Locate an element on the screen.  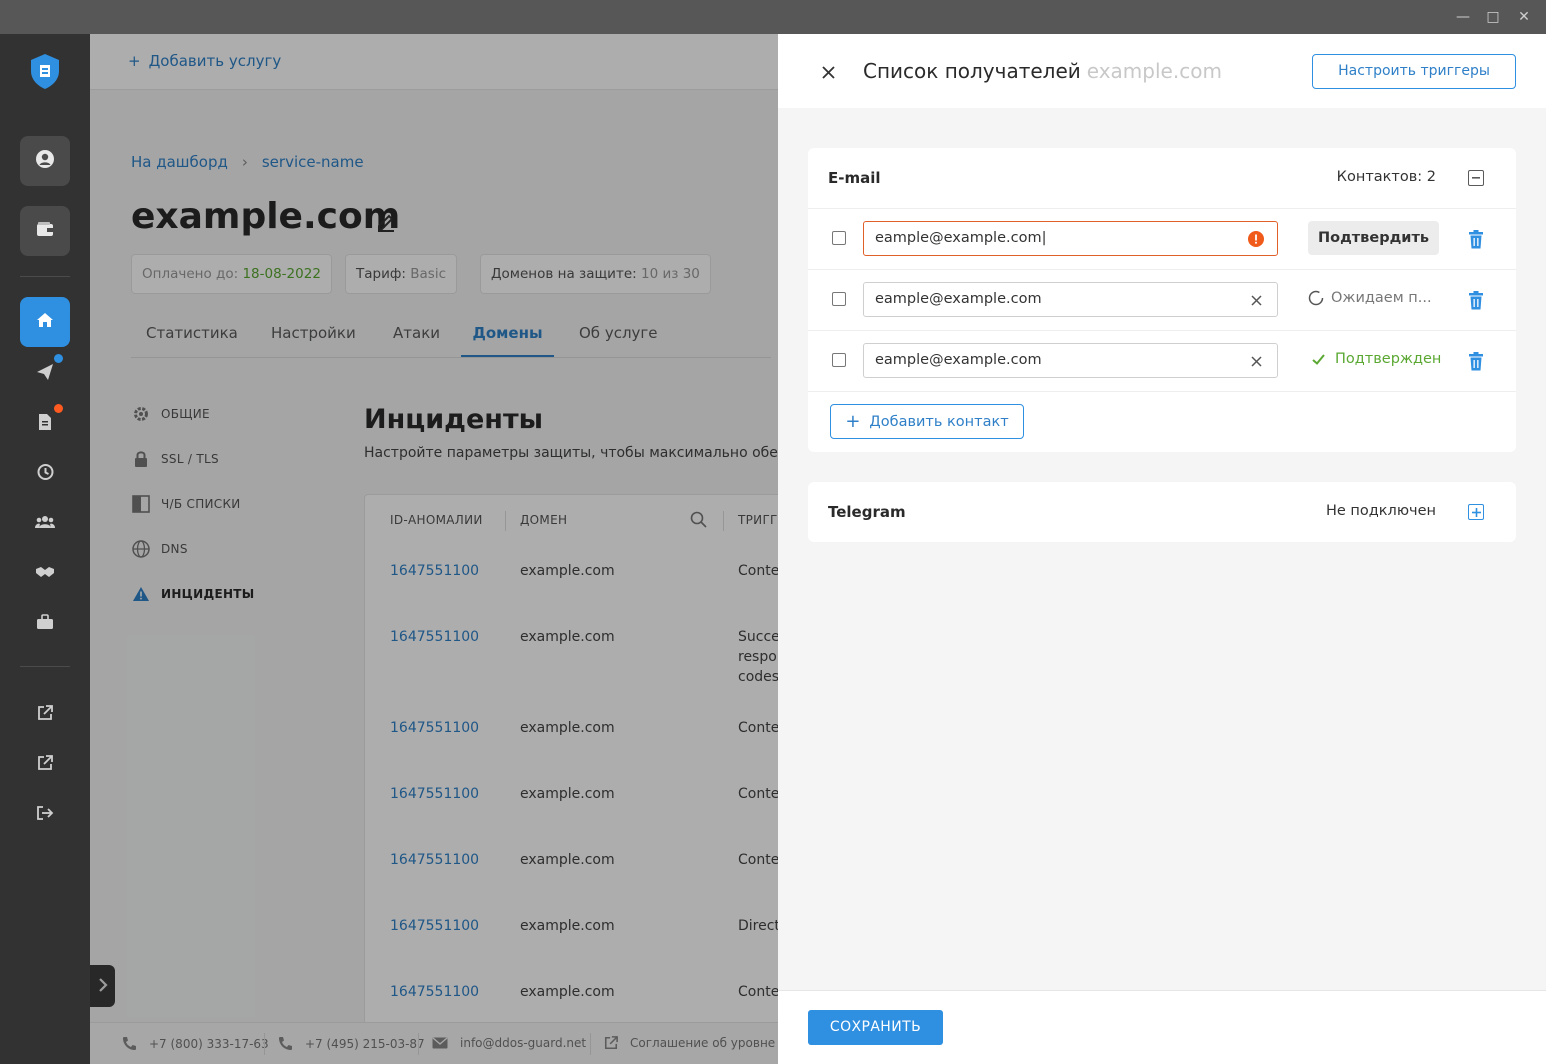
telegram-status: Не подключен is located at coordinates (1380, 511).